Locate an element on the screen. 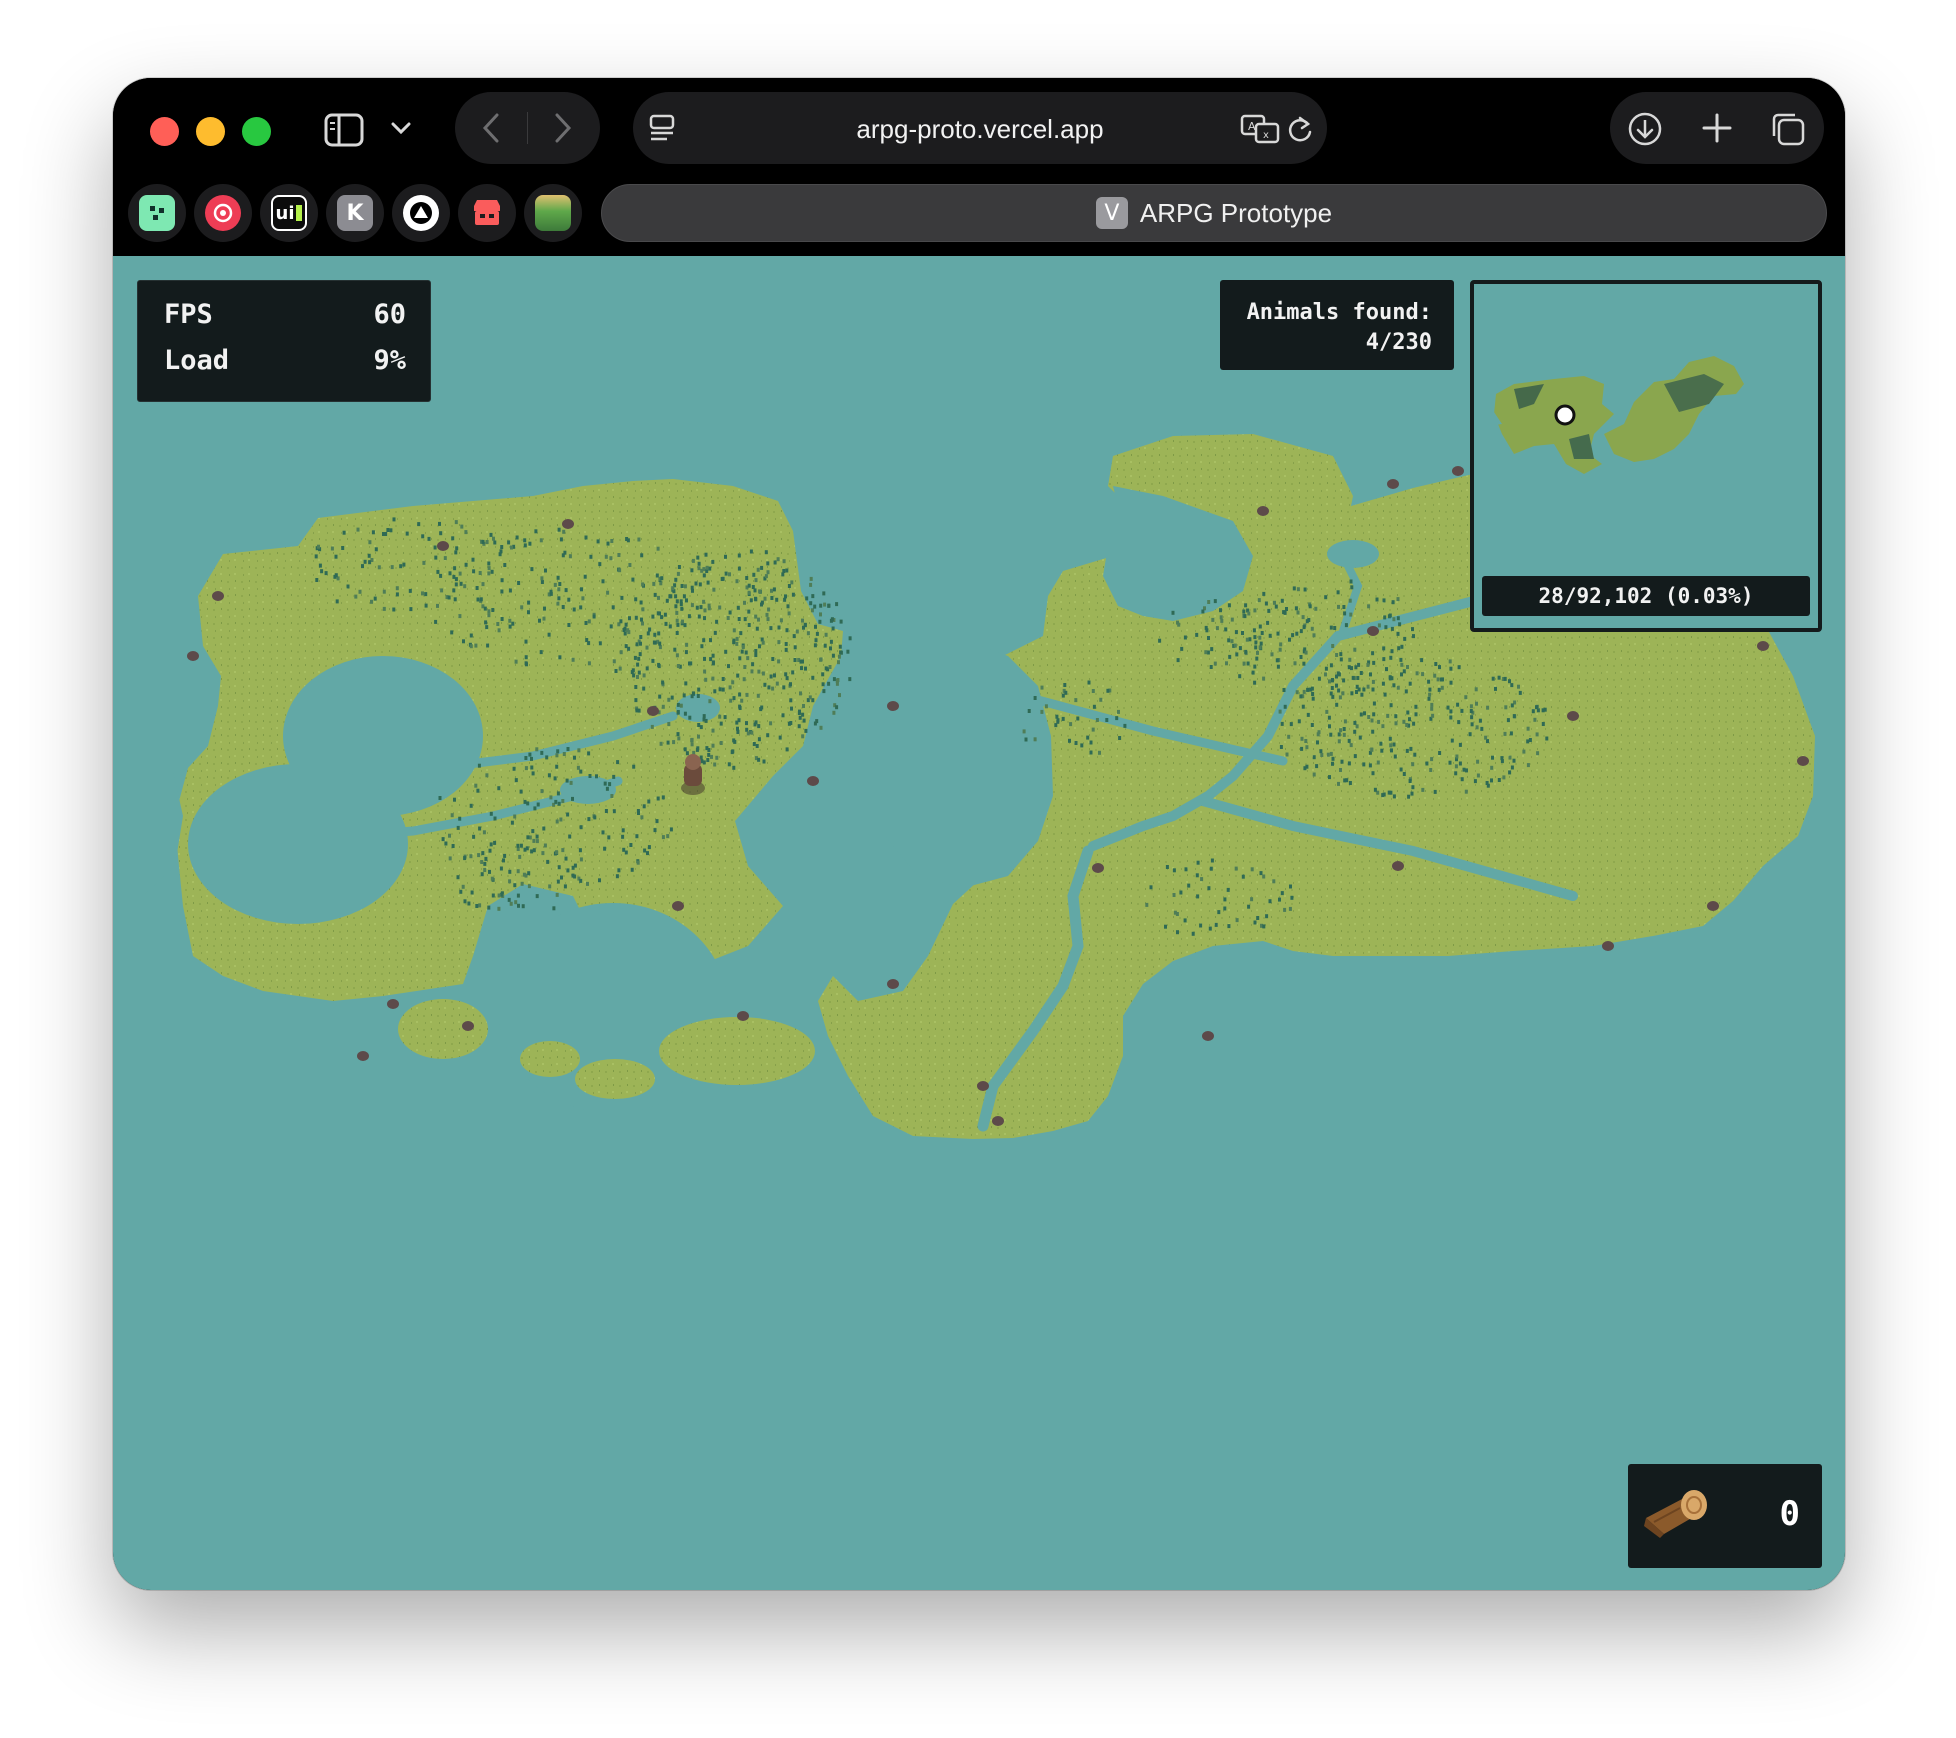 This screenshot has width=1956, height=1738. bookmark-target-app is located at coordinates (223, 213).